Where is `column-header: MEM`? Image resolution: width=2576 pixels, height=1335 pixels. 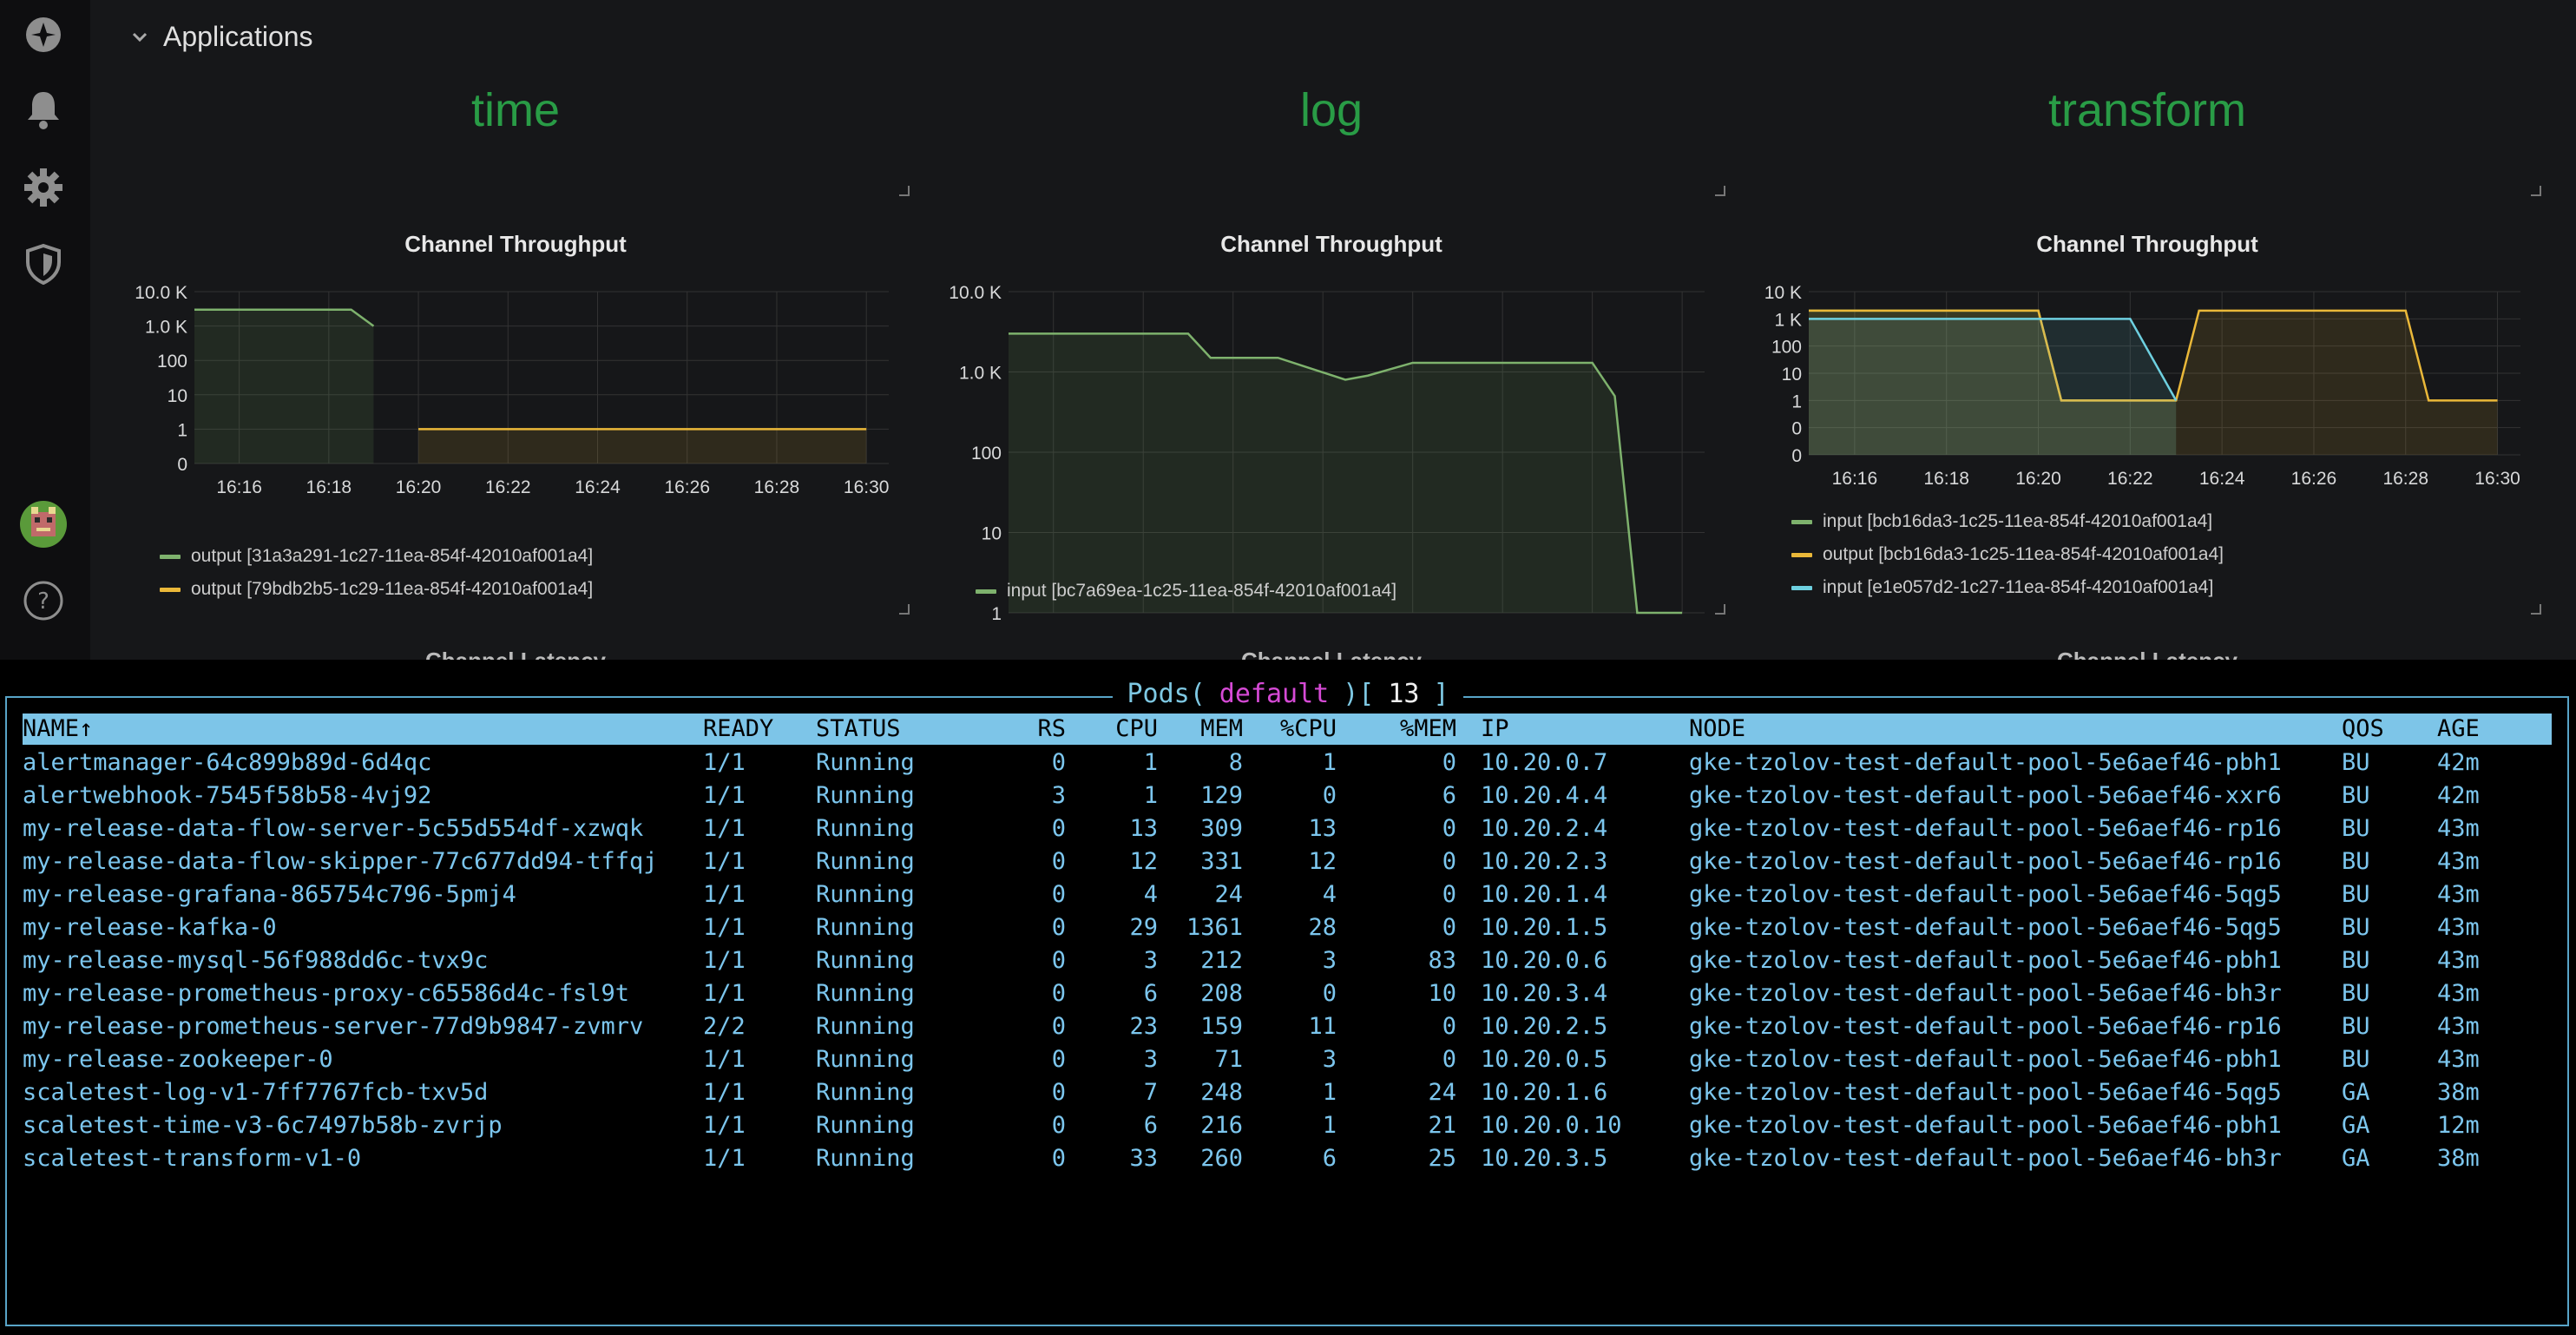 column-header: MEM is located at coordinates (1198, 729).